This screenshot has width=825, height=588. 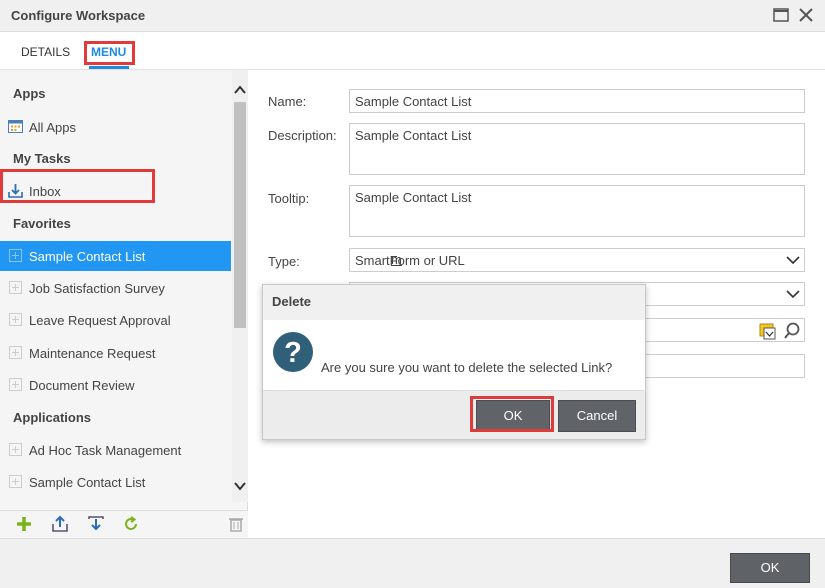 What do you see at coordinates (42, 158) in the screenshot?
I see `section-my-tasks: My Tasks` at bounding box center [42, 158].